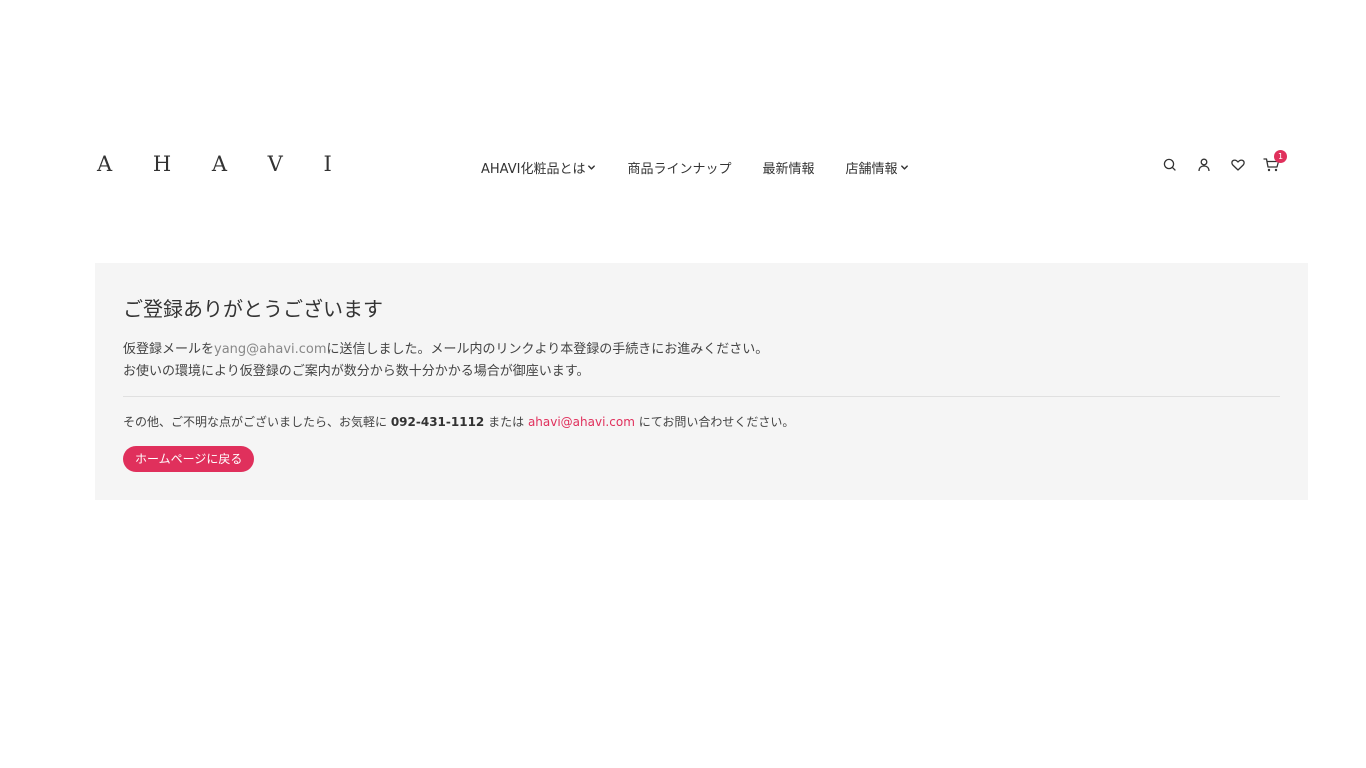 The width and height of the screenshot is (1366, 768). I want to click on nav-item-about: AHAVI化粧品とは, so click(538, 167).